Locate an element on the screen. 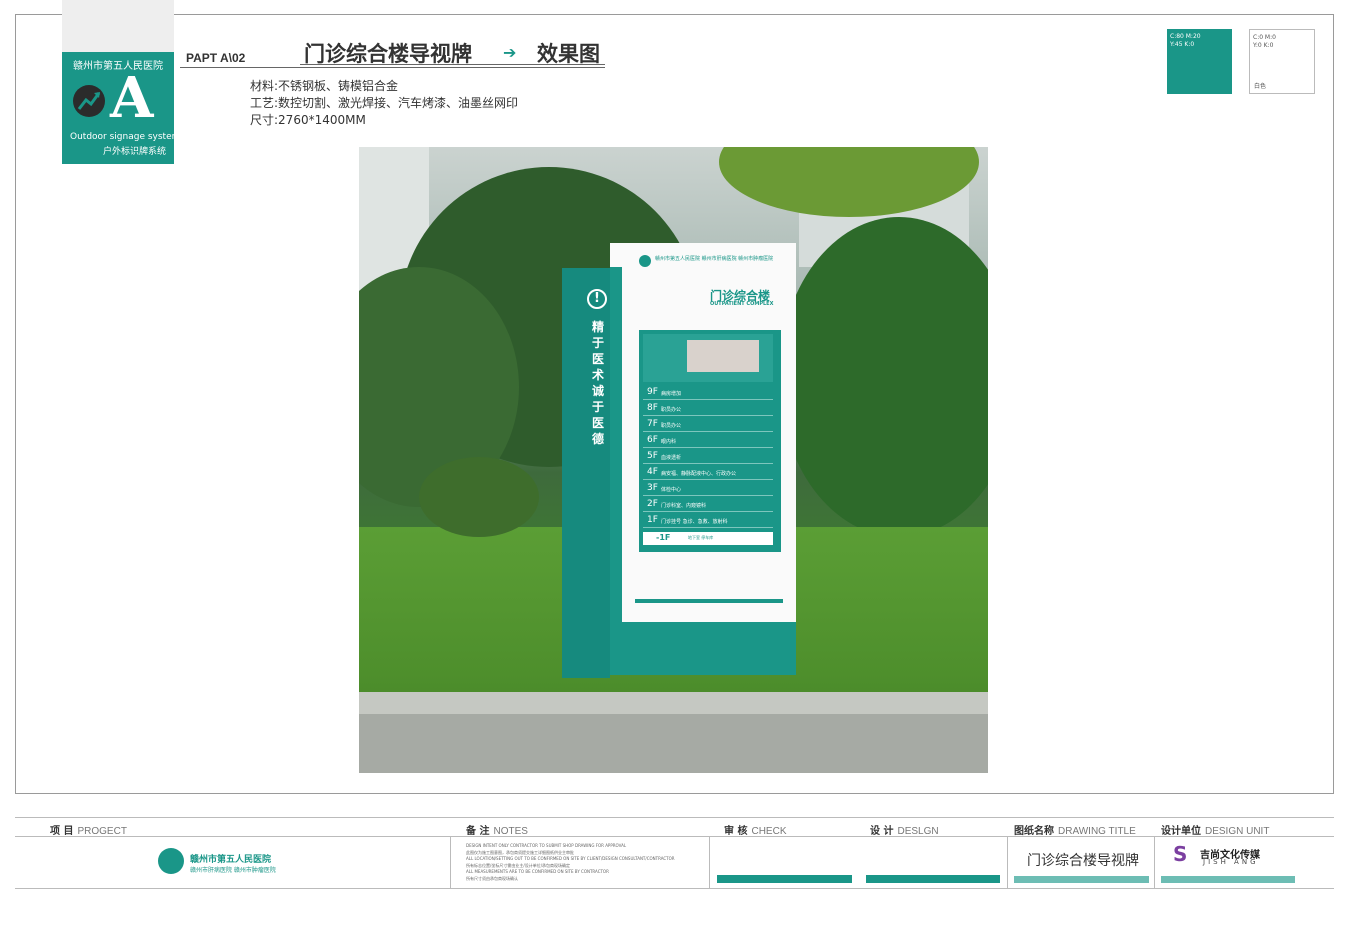  color-swatch-white: C:0 M:0 Y:0 K:0 白色 is located at coordinates (1282, 61).